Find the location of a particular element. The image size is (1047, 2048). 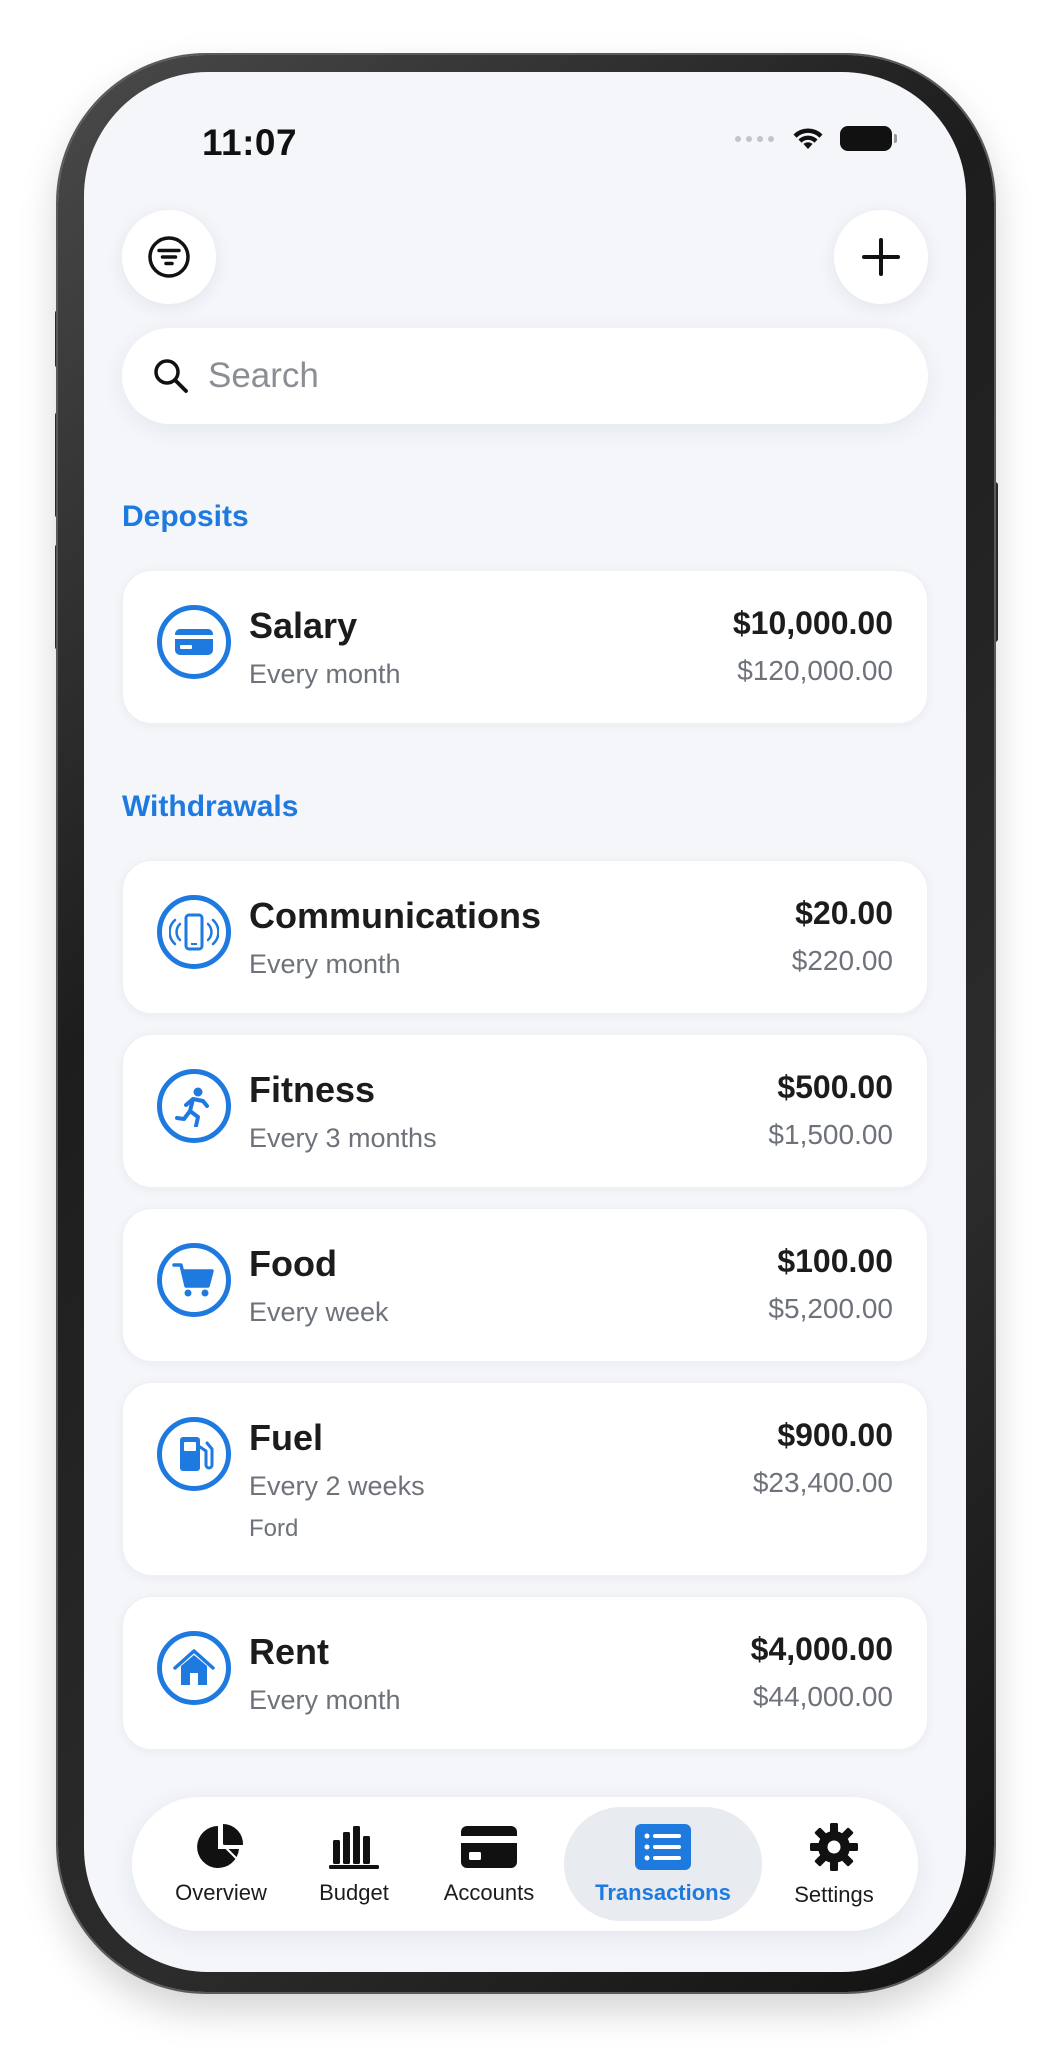

transaction-total: $220.00 is located at coordinates (842, 960).